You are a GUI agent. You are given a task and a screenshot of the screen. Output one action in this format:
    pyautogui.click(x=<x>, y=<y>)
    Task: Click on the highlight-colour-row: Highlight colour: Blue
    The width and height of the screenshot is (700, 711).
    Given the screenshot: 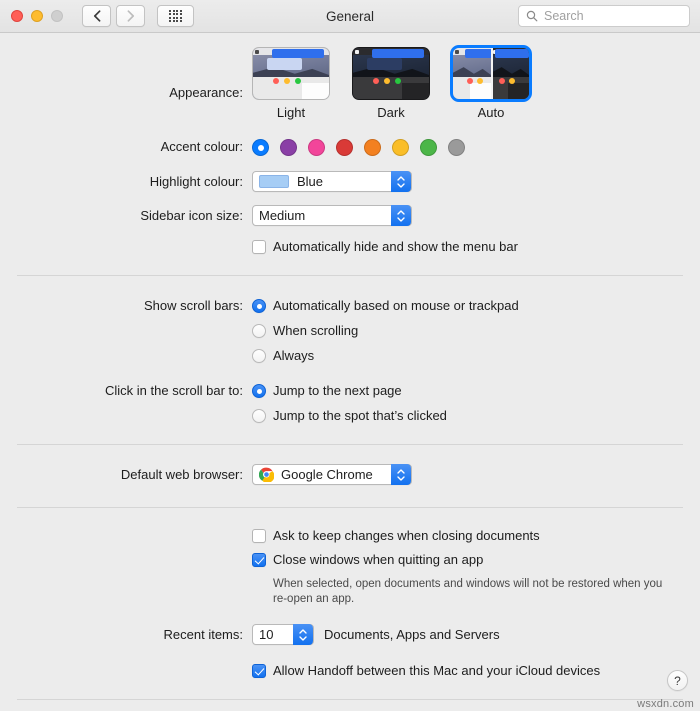 What is the action you would take?
    pyautogui.click(x=350, y=182)
    